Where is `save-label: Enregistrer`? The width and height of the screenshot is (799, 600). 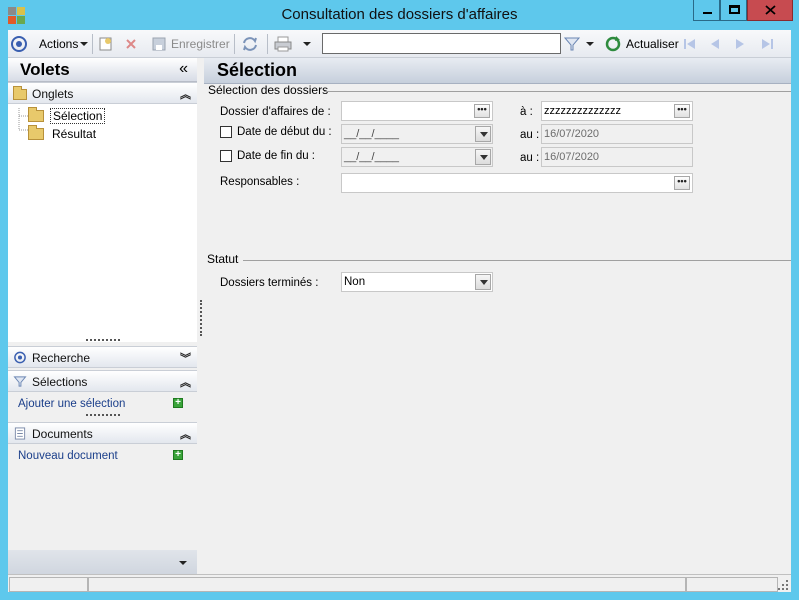 save-label: Enregistrer is located at coordinates (200, 44).